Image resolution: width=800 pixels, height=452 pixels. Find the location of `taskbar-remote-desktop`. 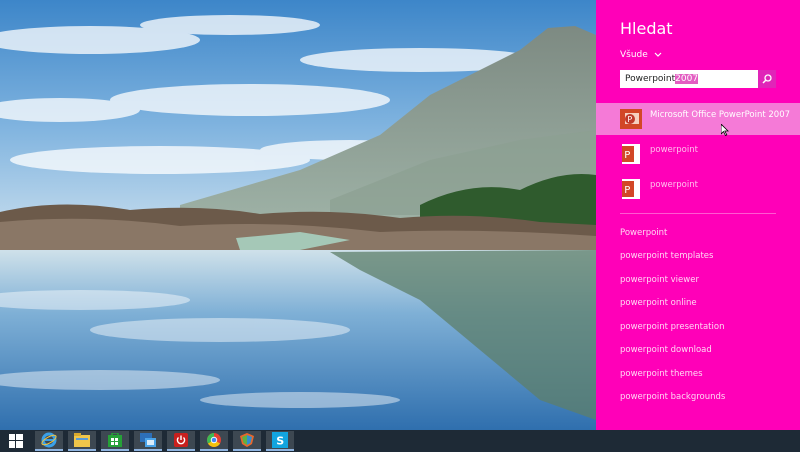

taskbar-remote-desktop is located at coordinates (148, 441).